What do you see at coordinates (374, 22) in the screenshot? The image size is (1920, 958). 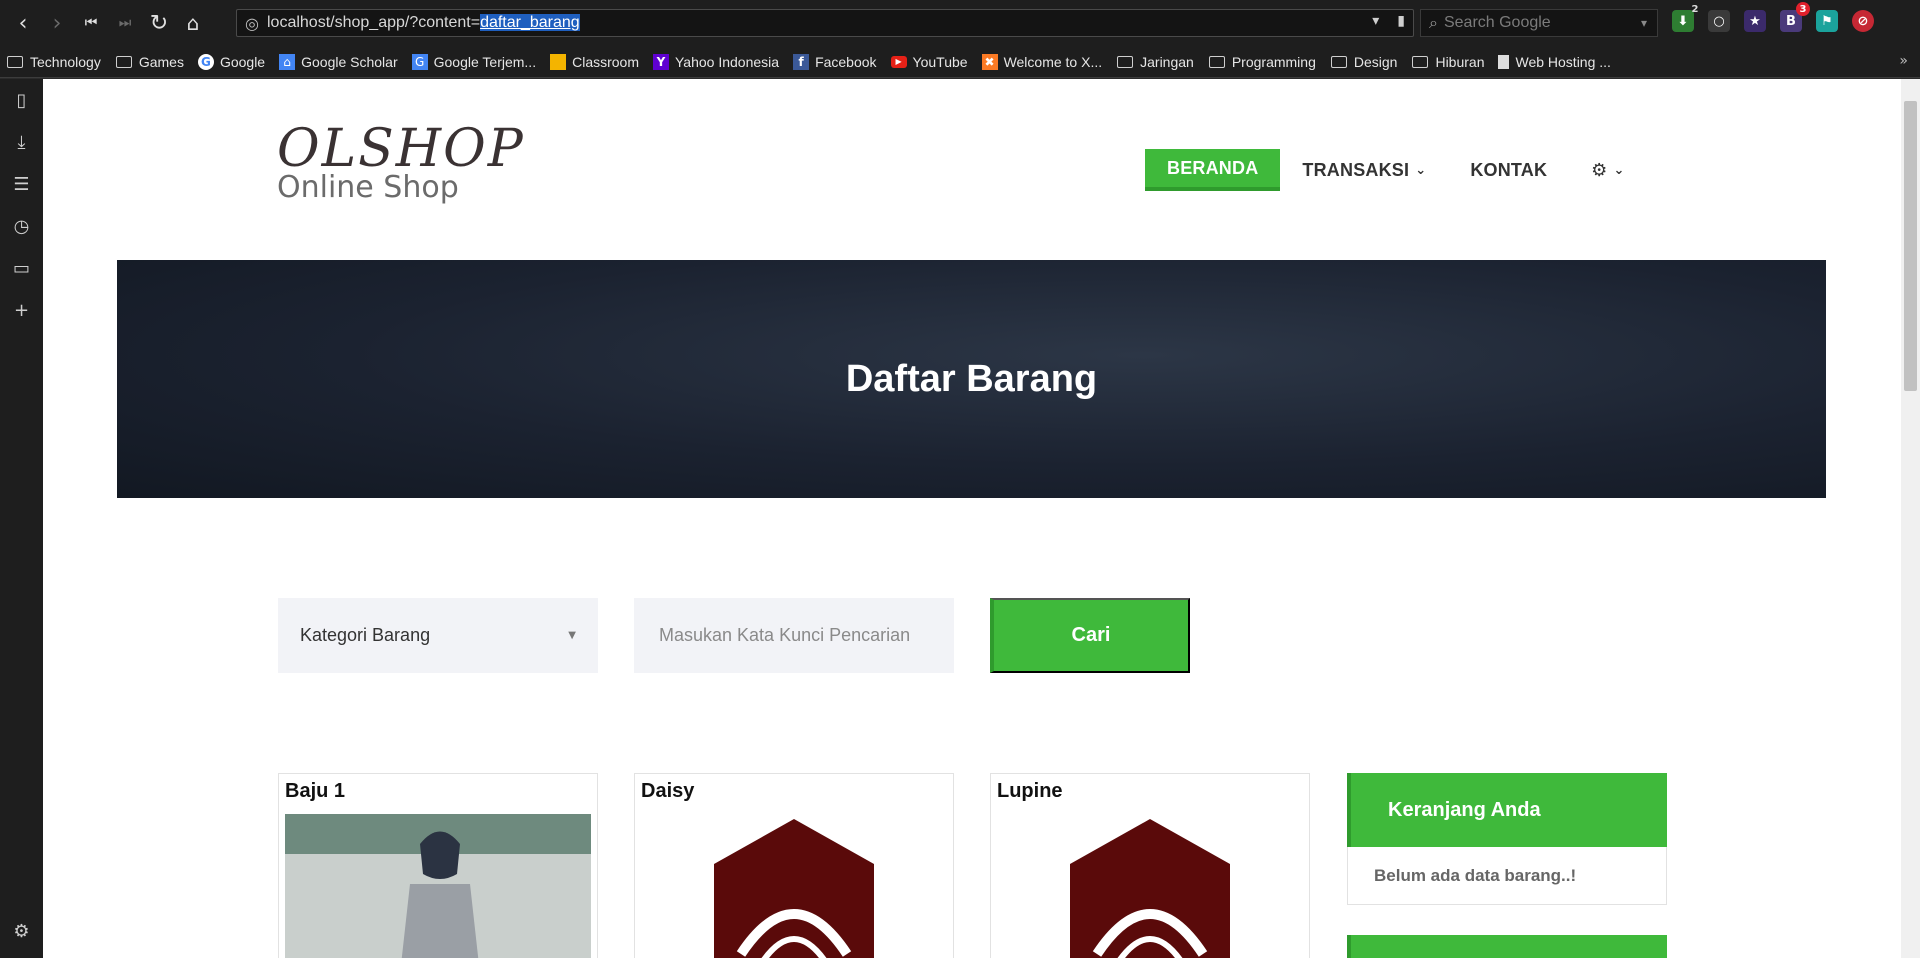 I see `url-prefix: localhost/shop_app/?content=` at bounding box center [374, 22].